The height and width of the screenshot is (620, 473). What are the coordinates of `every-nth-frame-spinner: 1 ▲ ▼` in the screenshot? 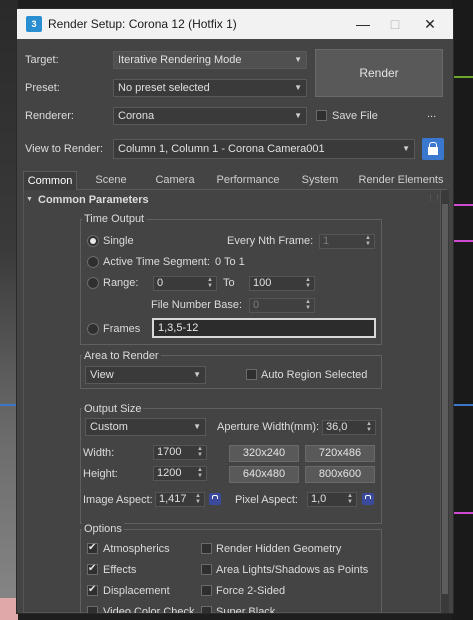 It's located at (347, 241).